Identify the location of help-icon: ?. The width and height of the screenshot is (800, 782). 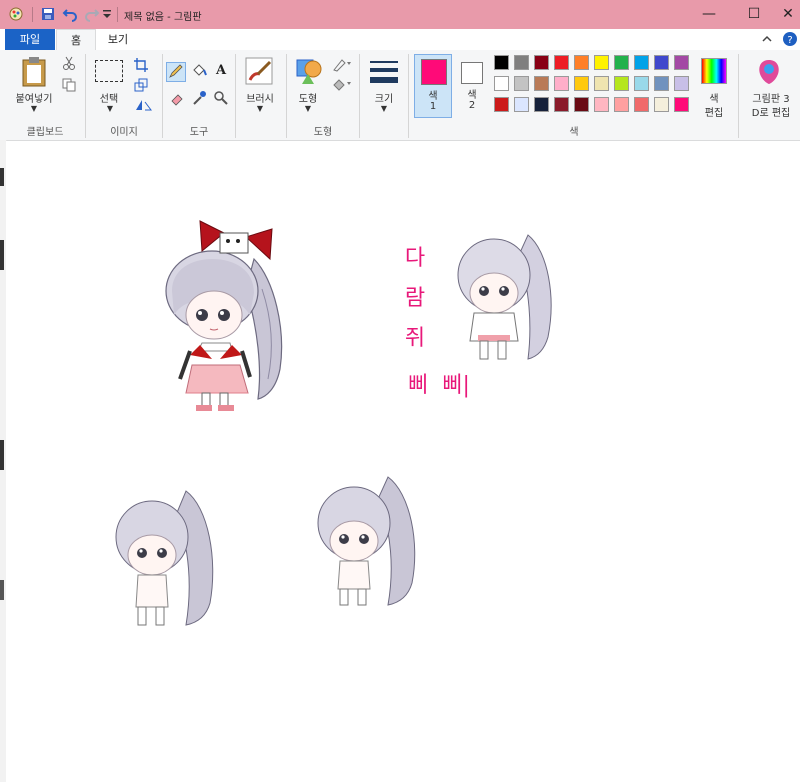
(790, 39).